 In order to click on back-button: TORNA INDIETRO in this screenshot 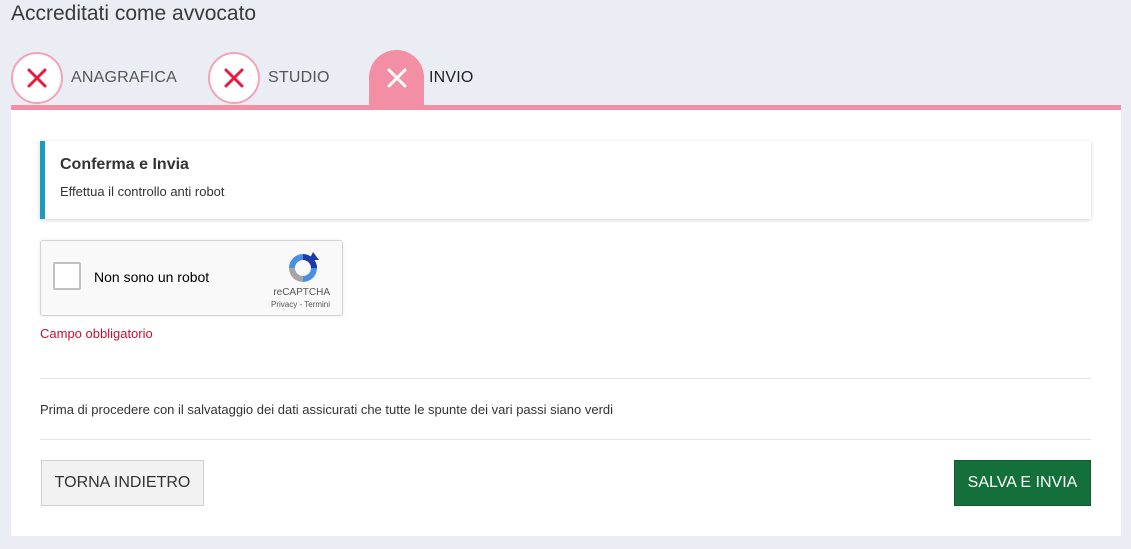, I will do `click(122, 483)`.